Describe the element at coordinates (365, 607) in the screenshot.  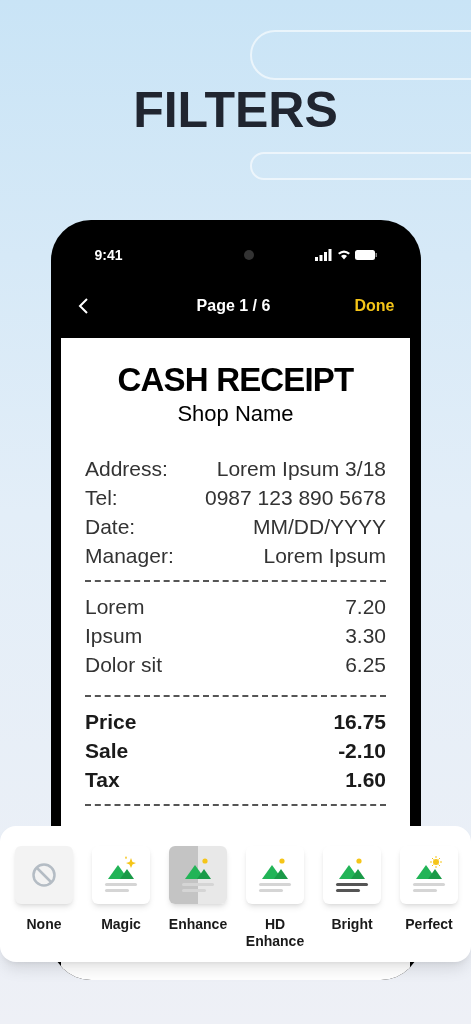
I see `item-value: 7.20` at that location.